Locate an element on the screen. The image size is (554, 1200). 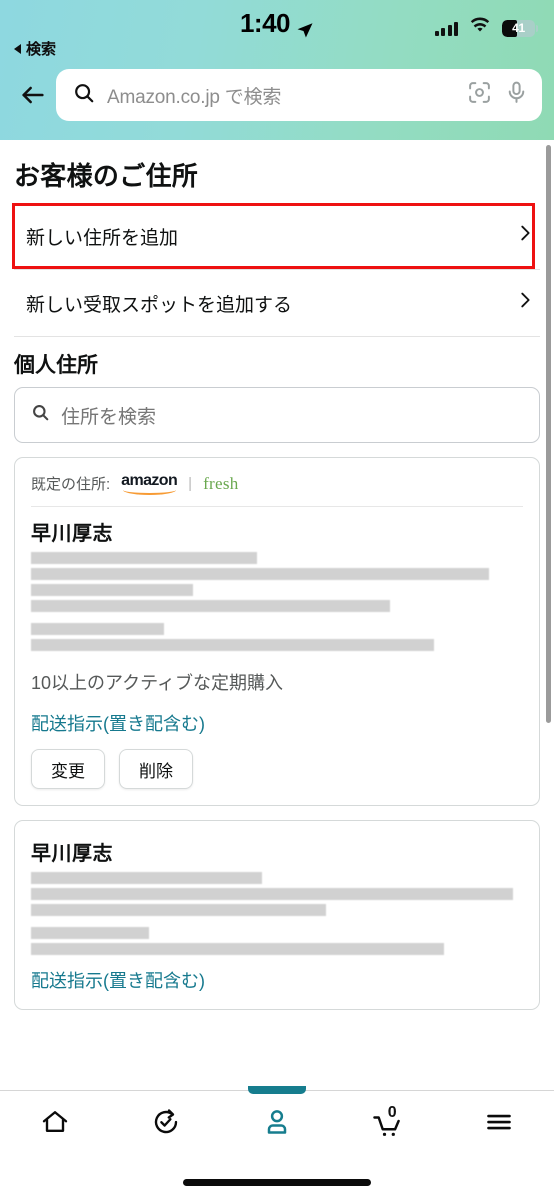
wifi-icon is located at coordinates (480, 28).